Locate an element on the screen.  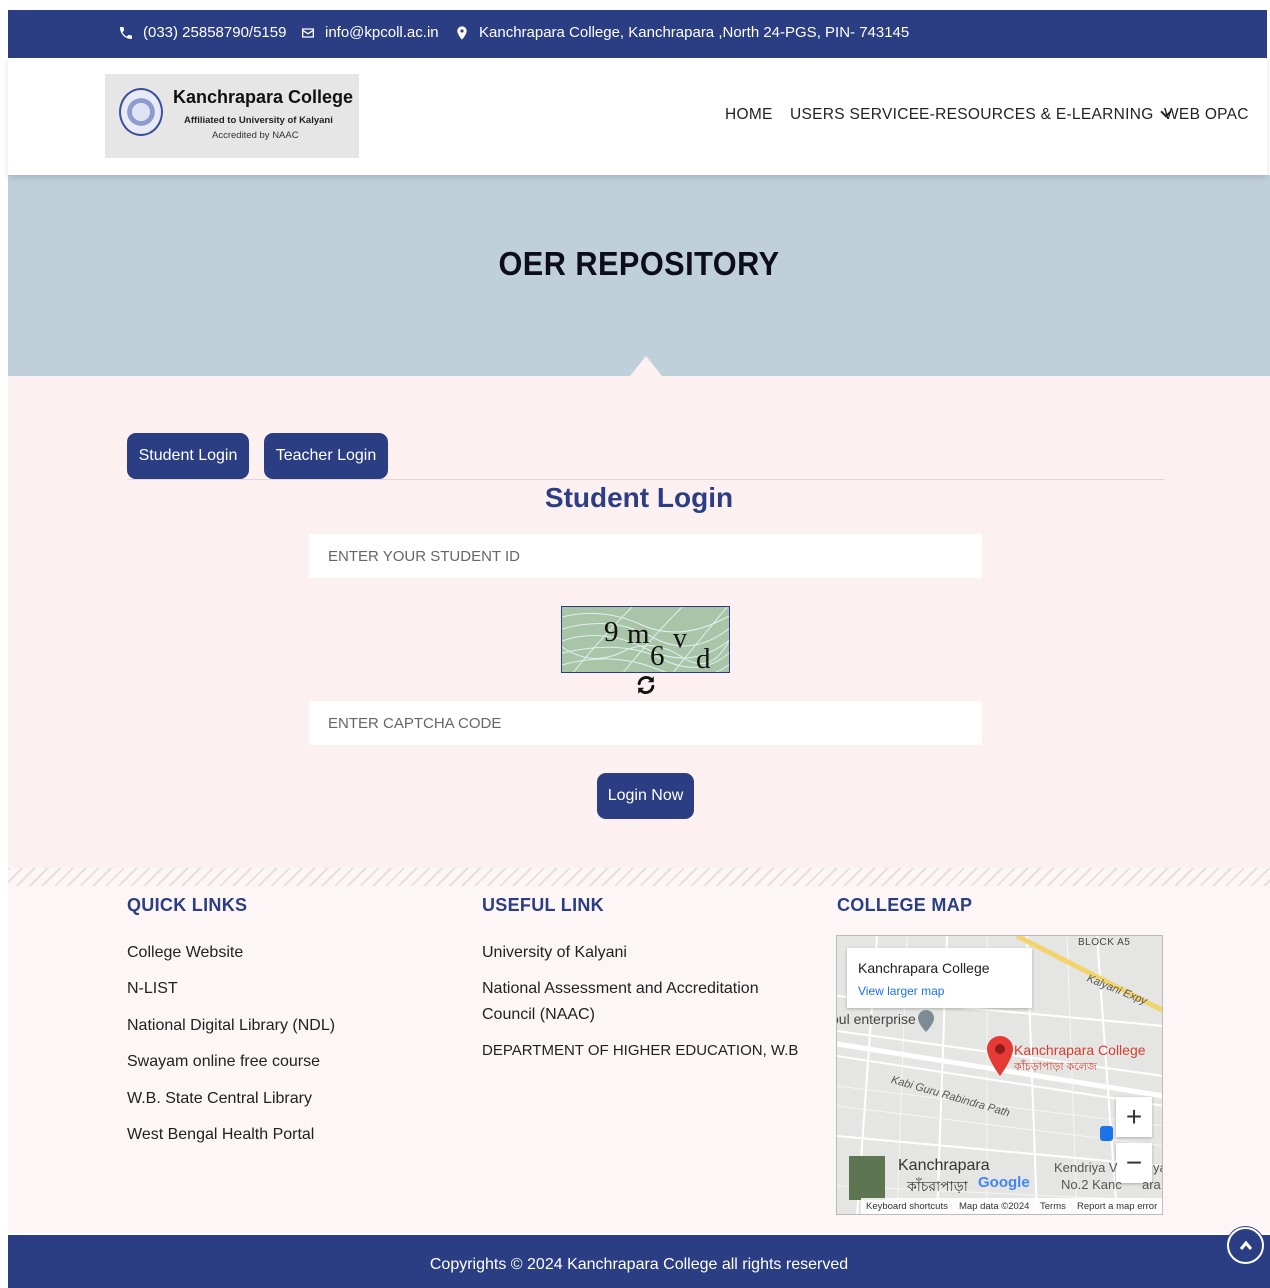
captcha-image: 9 m 6 v d is located at coordinates (645, 639).